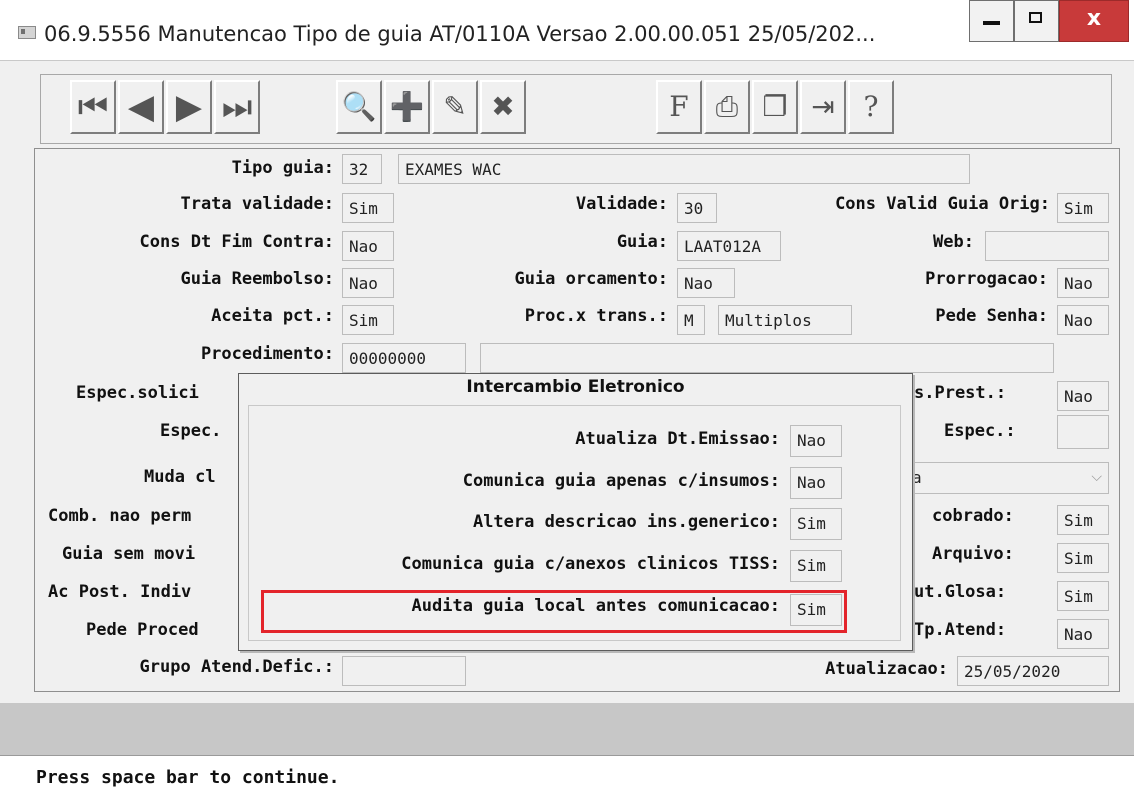  I want to click on next-icon: ▶, so click(189, 107).